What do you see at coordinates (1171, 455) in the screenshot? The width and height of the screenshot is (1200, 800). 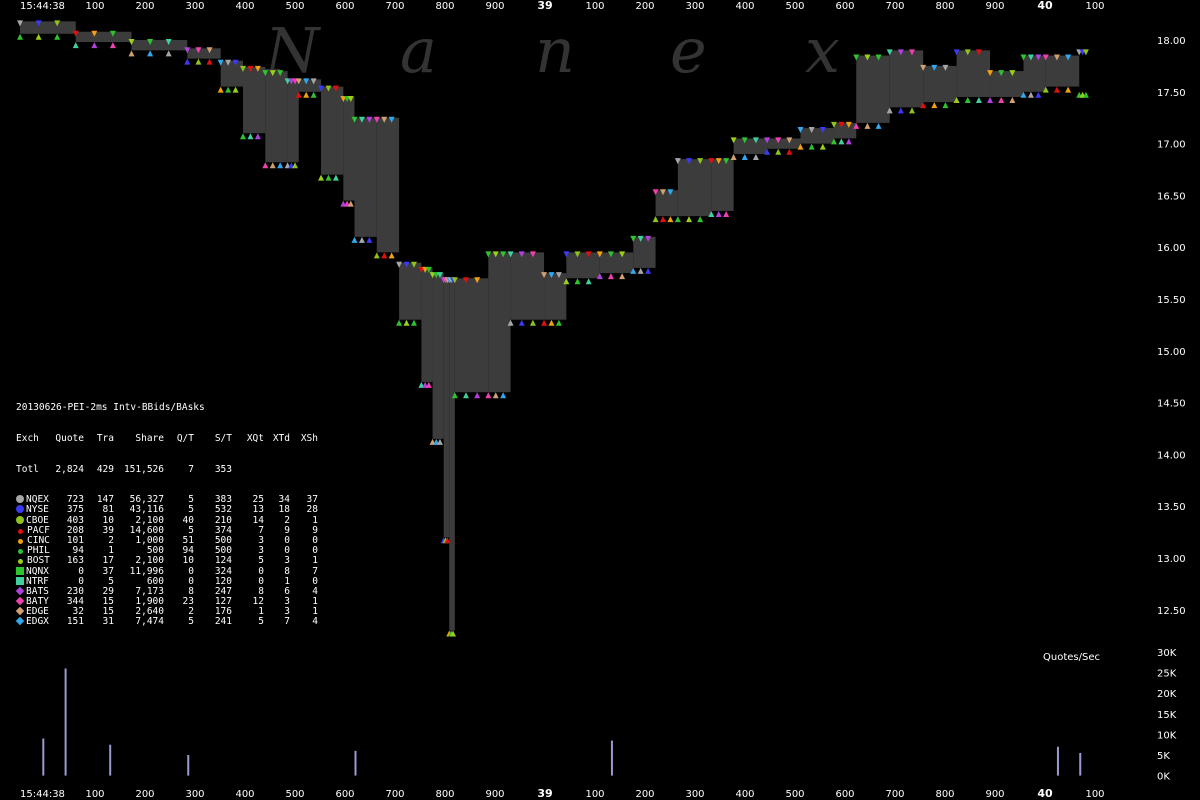 I see `price-tick-label: 14.00` at bounding box center [1171, 455].